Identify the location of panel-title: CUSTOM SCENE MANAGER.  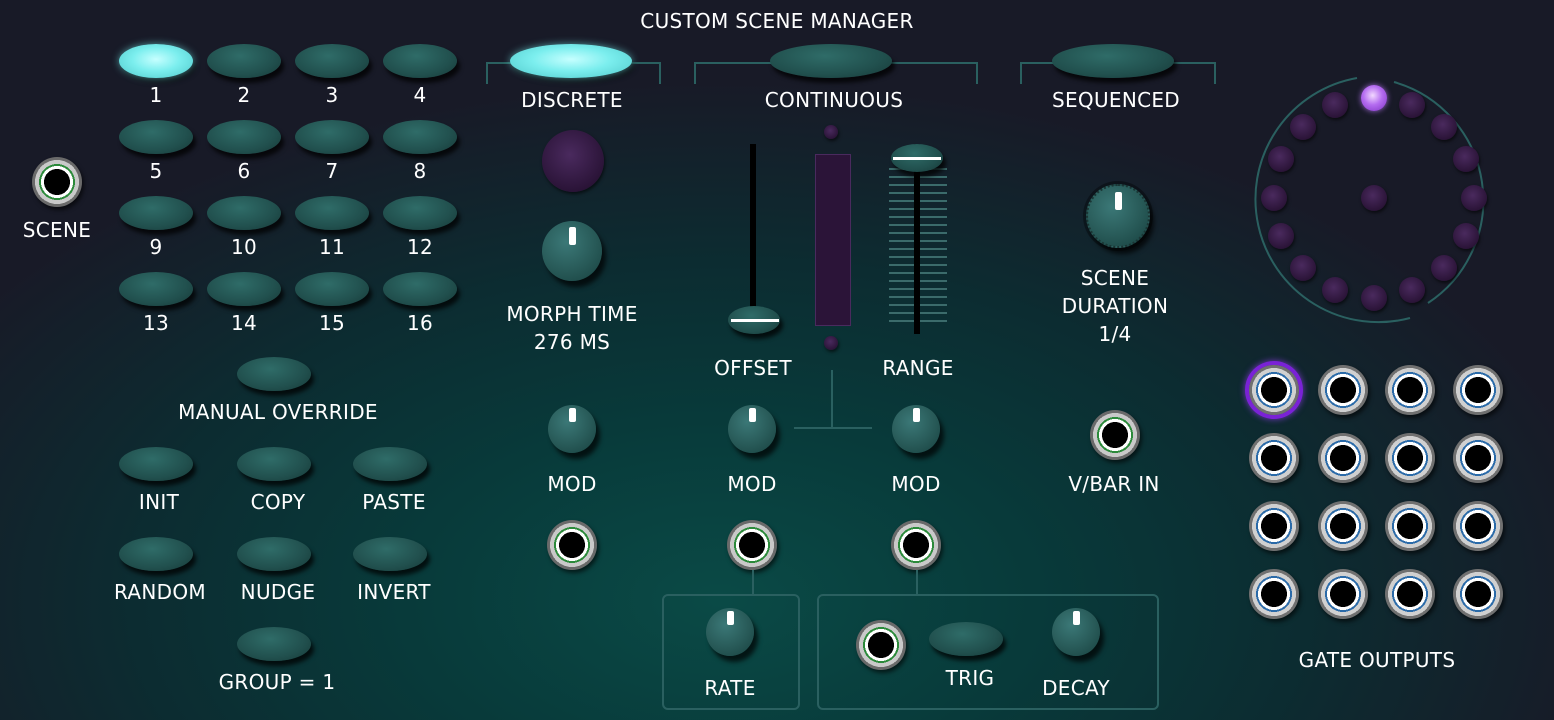
(777, 21).